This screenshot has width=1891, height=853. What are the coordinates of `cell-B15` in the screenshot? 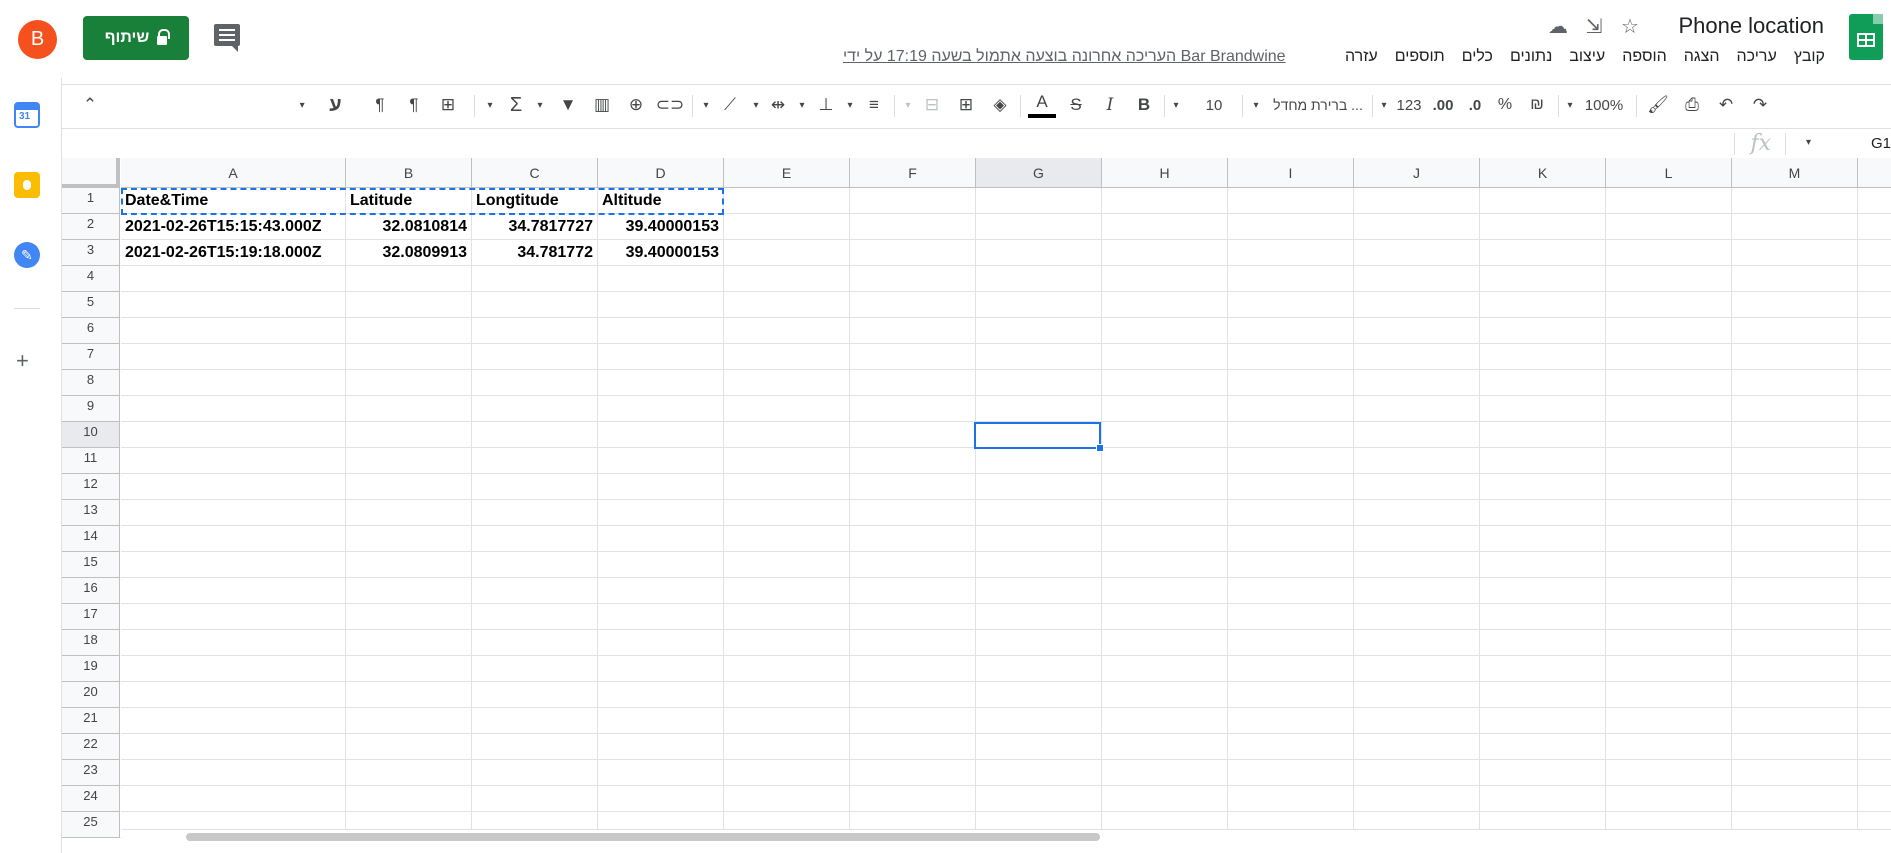 It's located at (409, 565).